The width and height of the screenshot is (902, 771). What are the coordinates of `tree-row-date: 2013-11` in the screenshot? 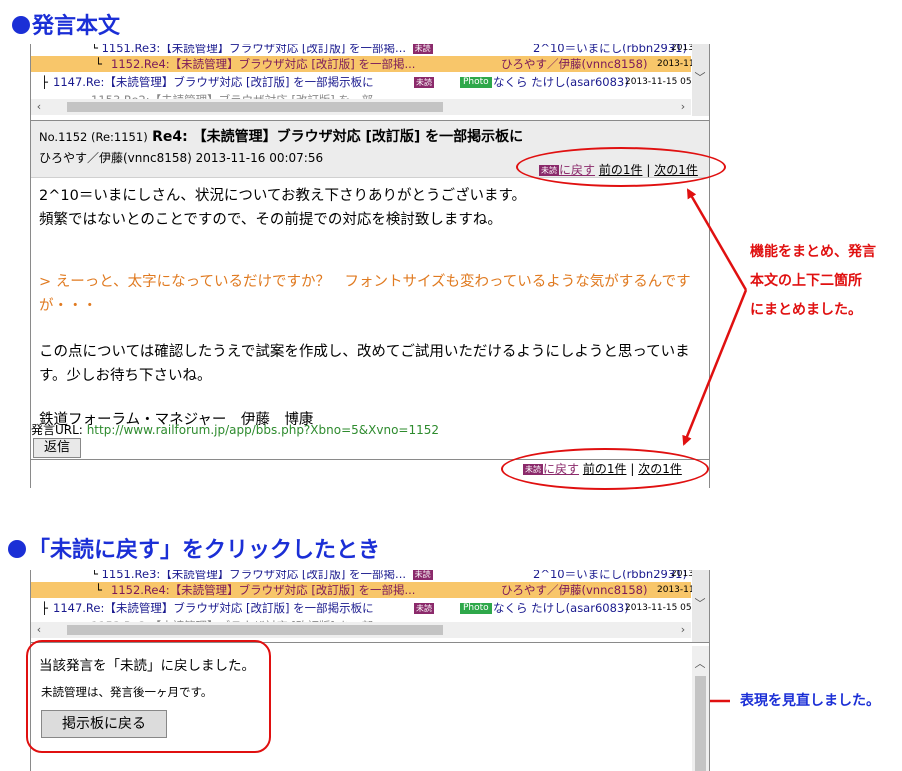 It's located at (676, 590).